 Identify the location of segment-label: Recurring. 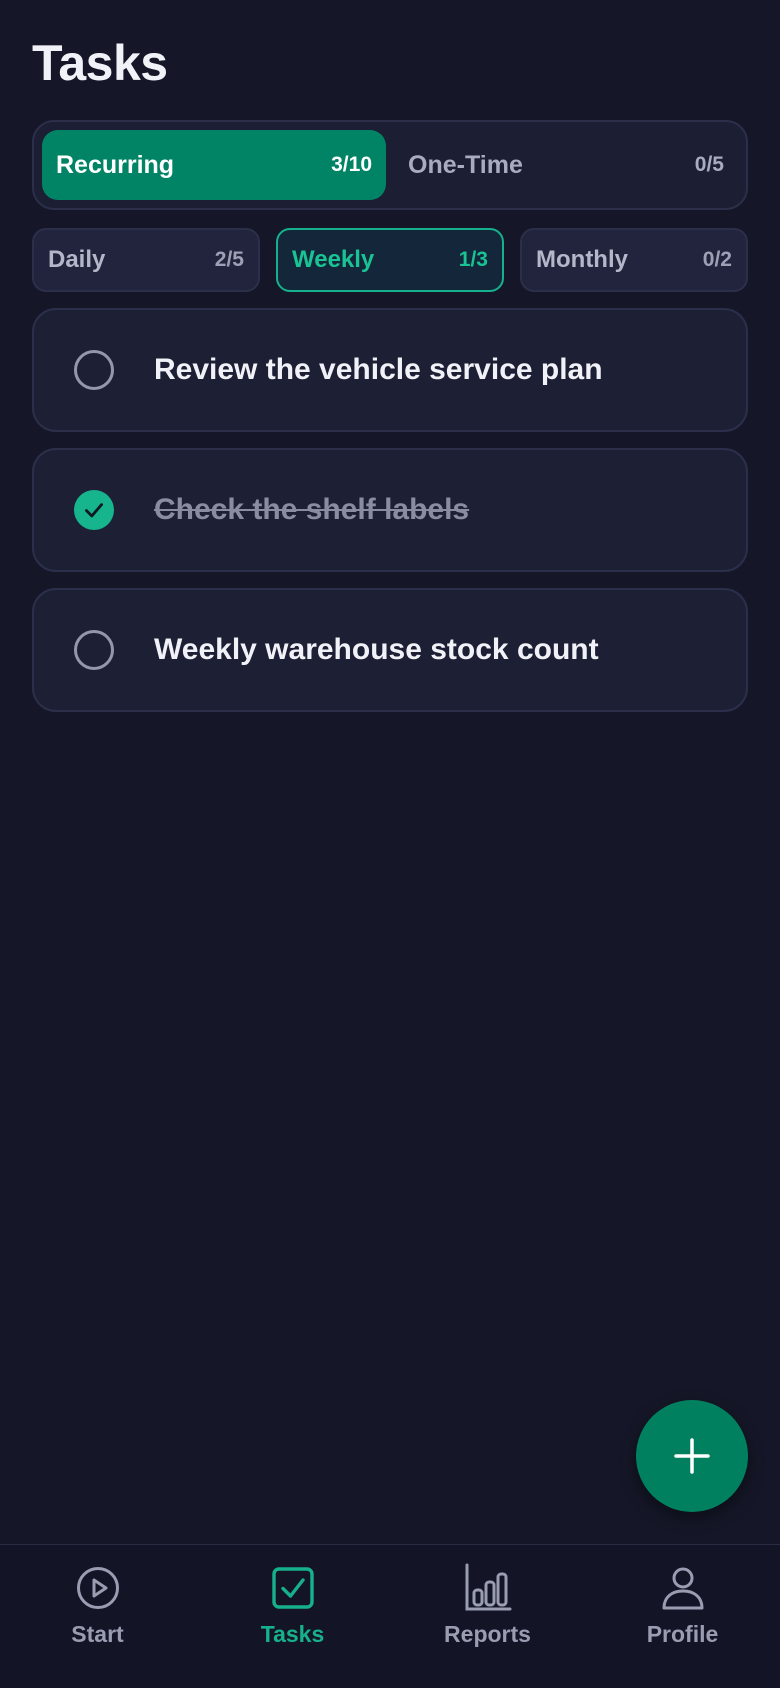
(115, 164).